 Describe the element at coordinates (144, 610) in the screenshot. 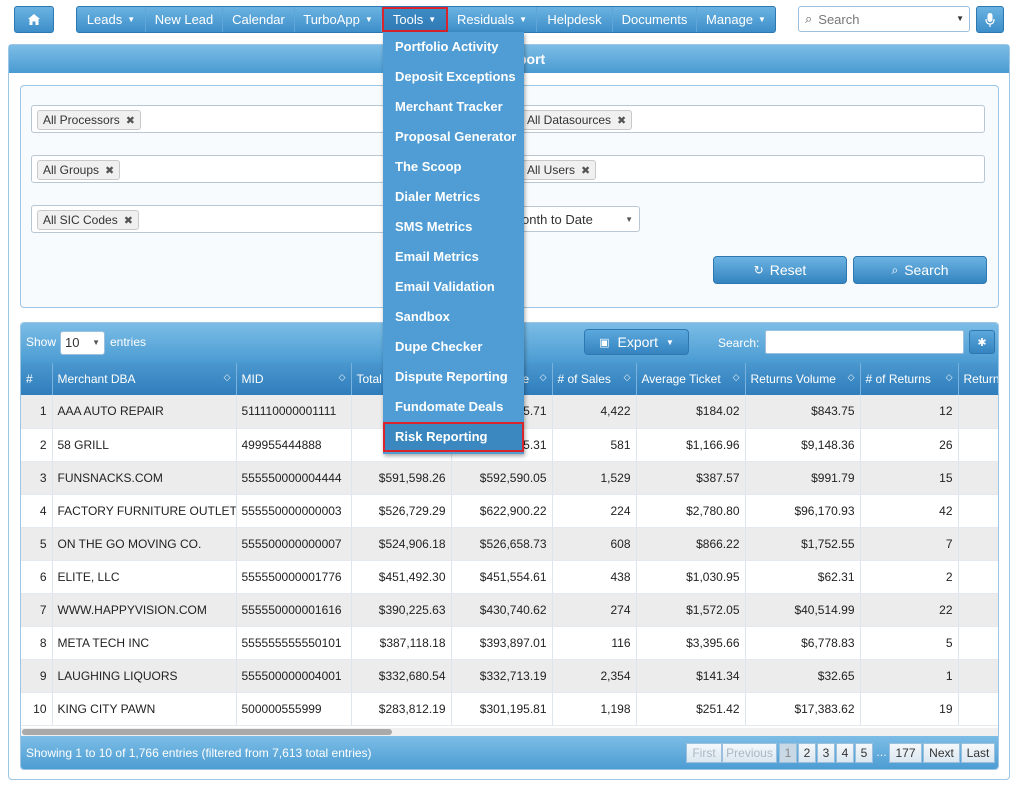

I see `table-cell: WWW.HAPPYVISION.COM` at that location.